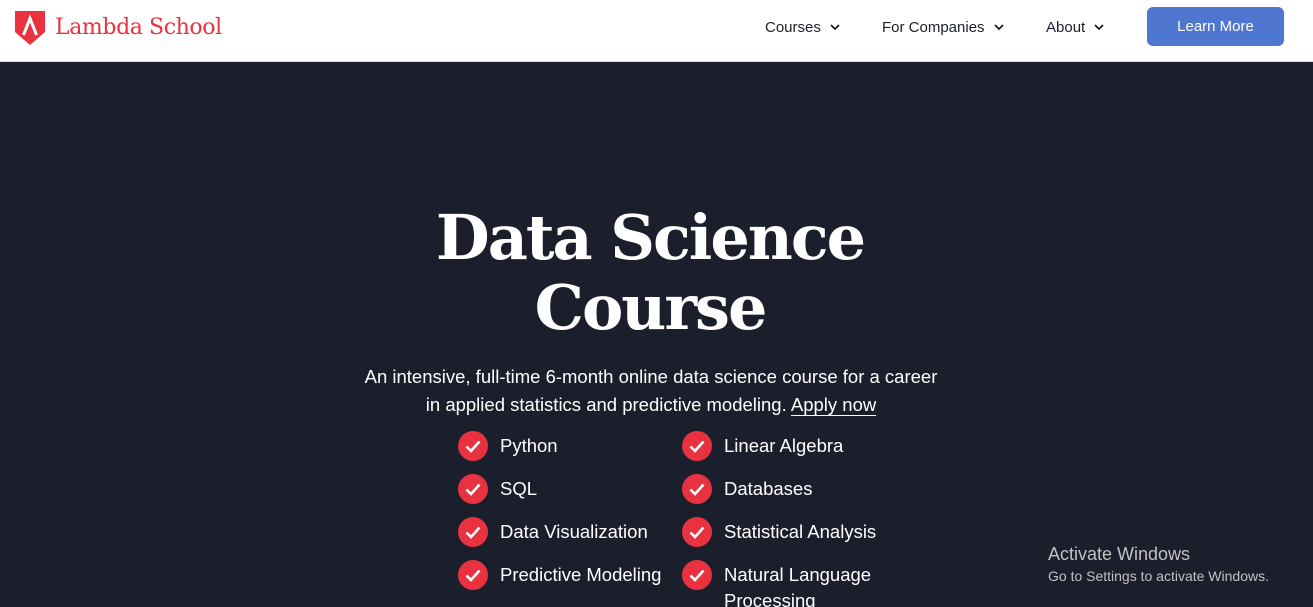  I want to click on feature-item: Statistical Analysis, so click(798, 532).